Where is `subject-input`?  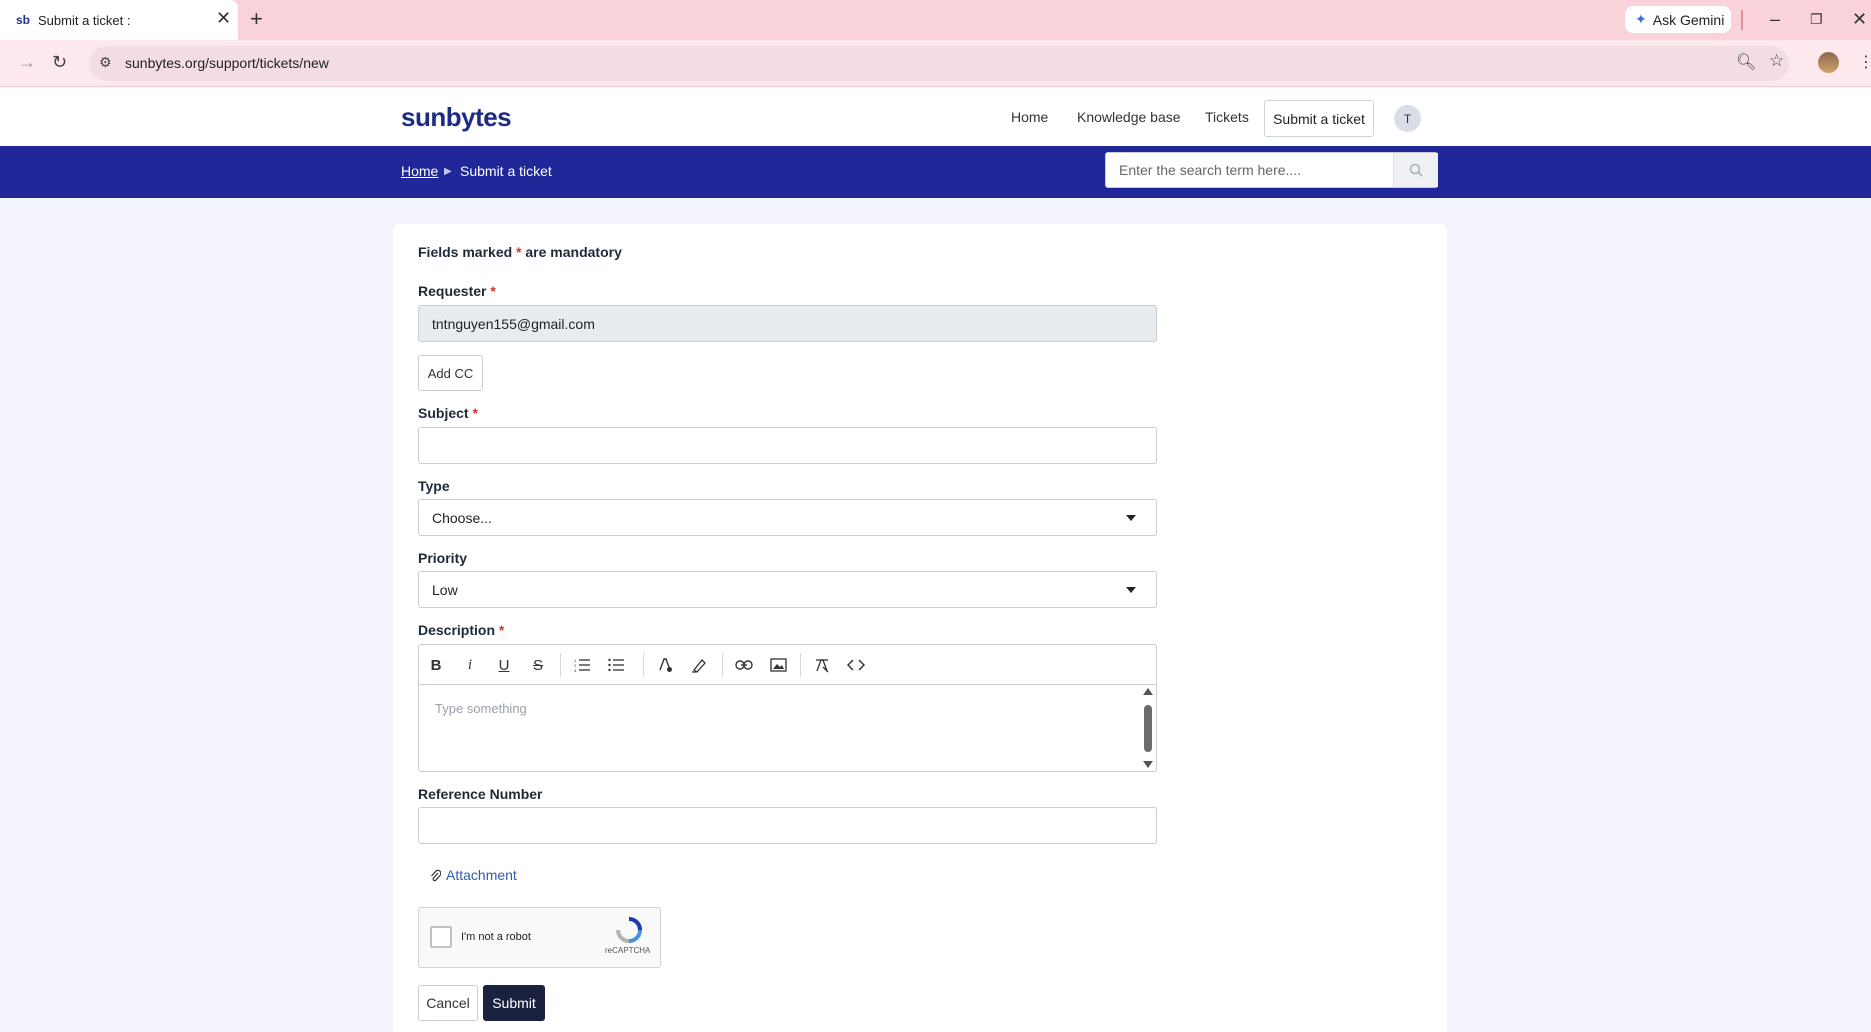 subject-input is located at coordinates (787, 445).